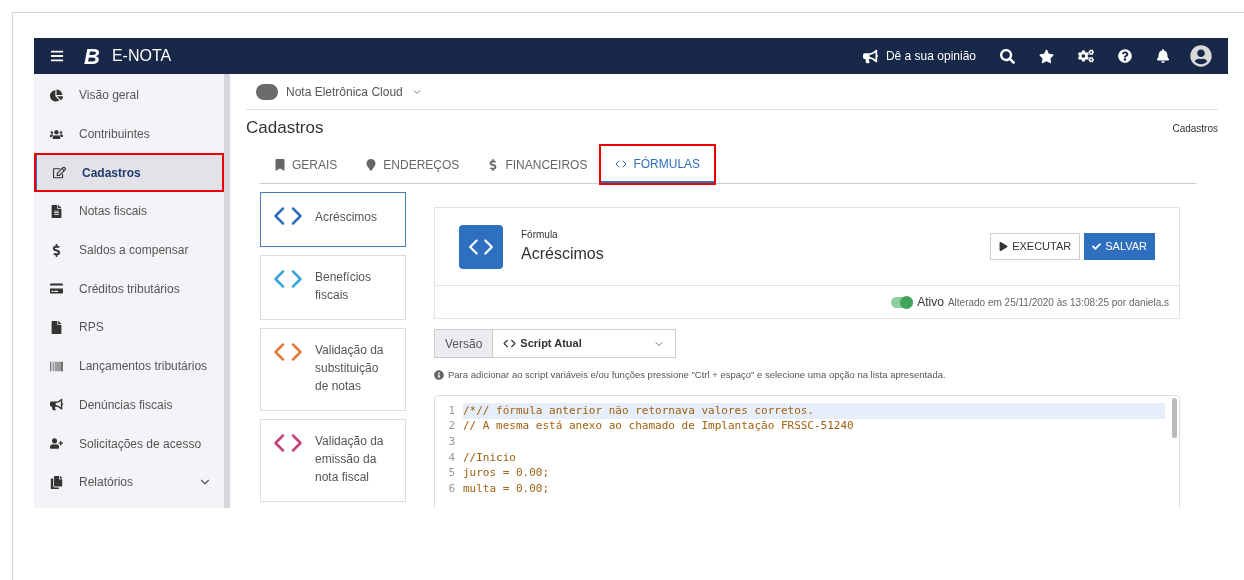  Describe the element at coordinates (56, 444) in the screenshot. I see `user-plus-icon` at that location.